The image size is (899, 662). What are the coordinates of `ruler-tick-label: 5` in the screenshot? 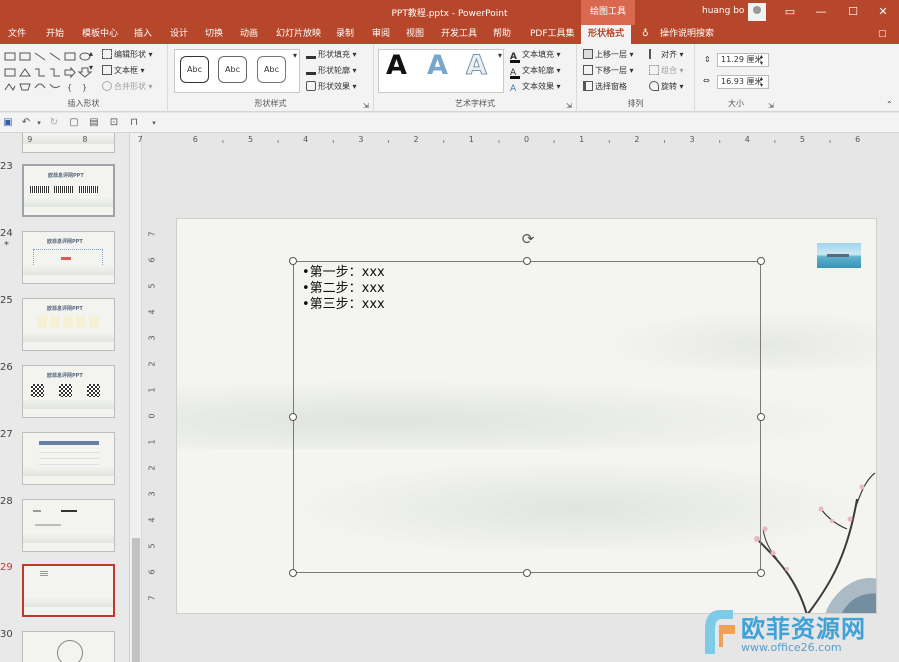 It's located at (152, 286).